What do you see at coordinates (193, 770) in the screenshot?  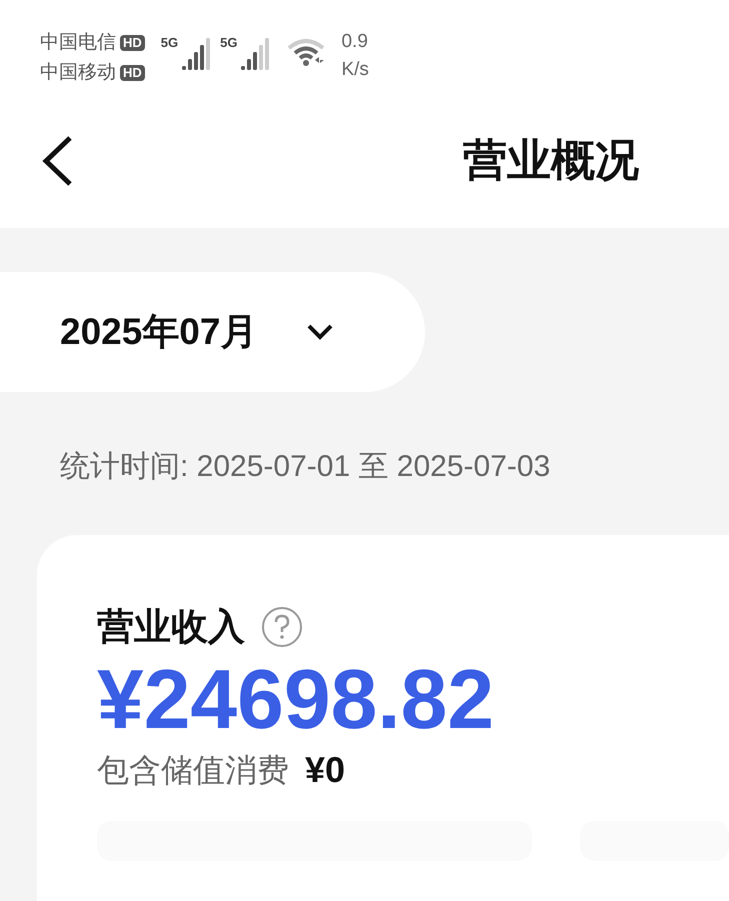 I see `sub-label: 包含储值消费` at bounding box center [193, 770].